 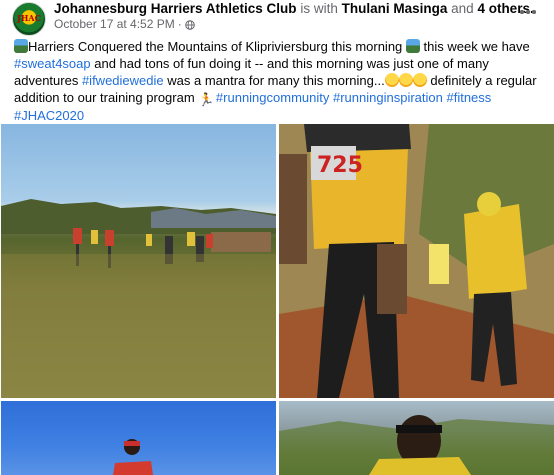 I want to click on post-text-3a: adventures, so click(x=46, y=80).